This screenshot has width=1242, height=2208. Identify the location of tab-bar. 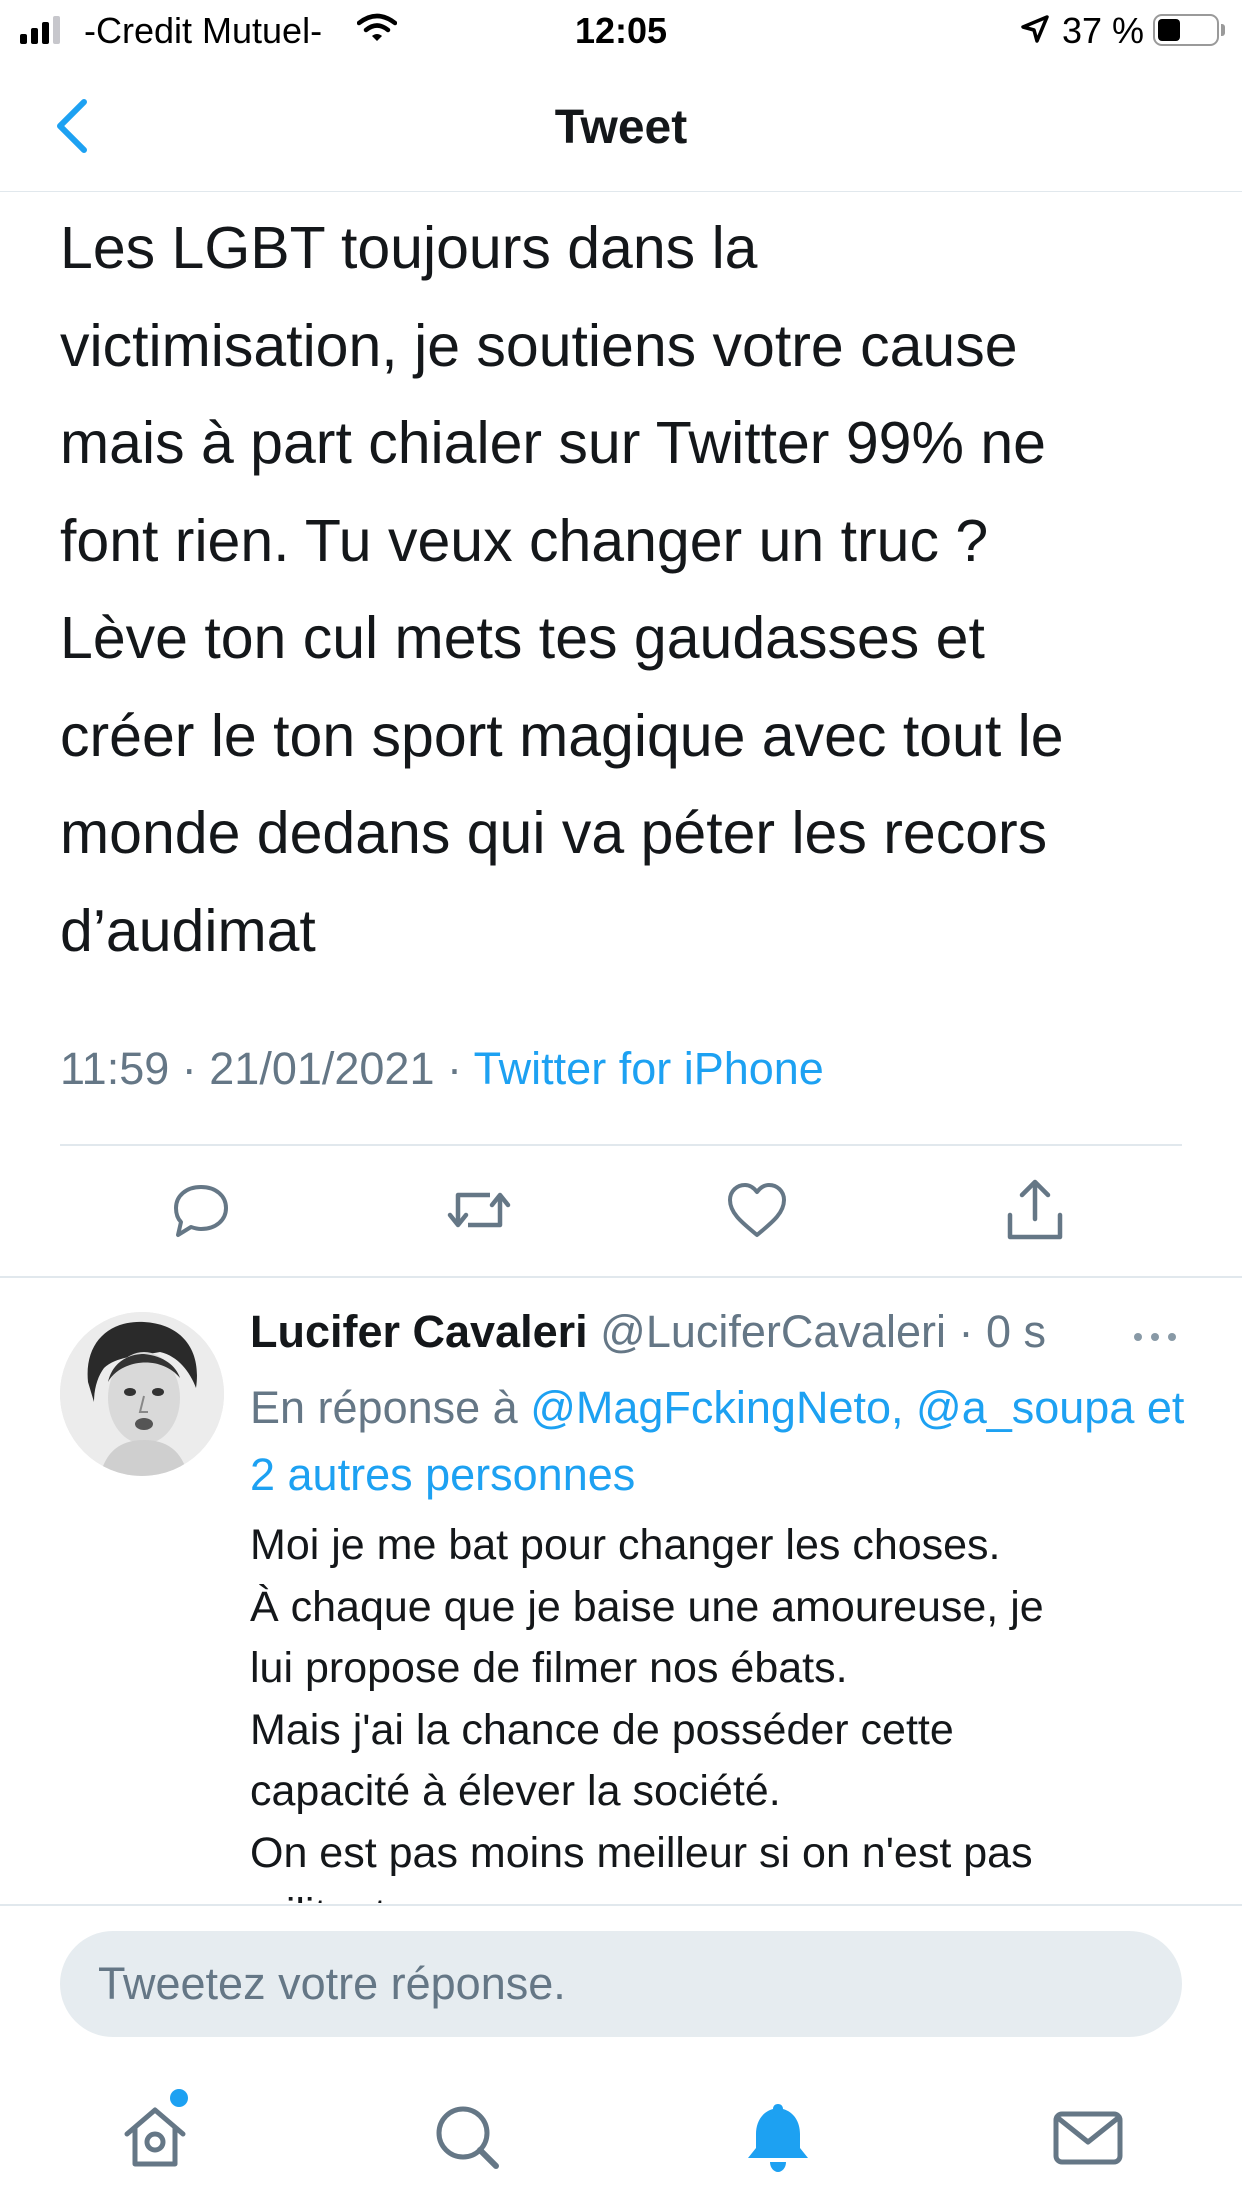
(621, 2134).